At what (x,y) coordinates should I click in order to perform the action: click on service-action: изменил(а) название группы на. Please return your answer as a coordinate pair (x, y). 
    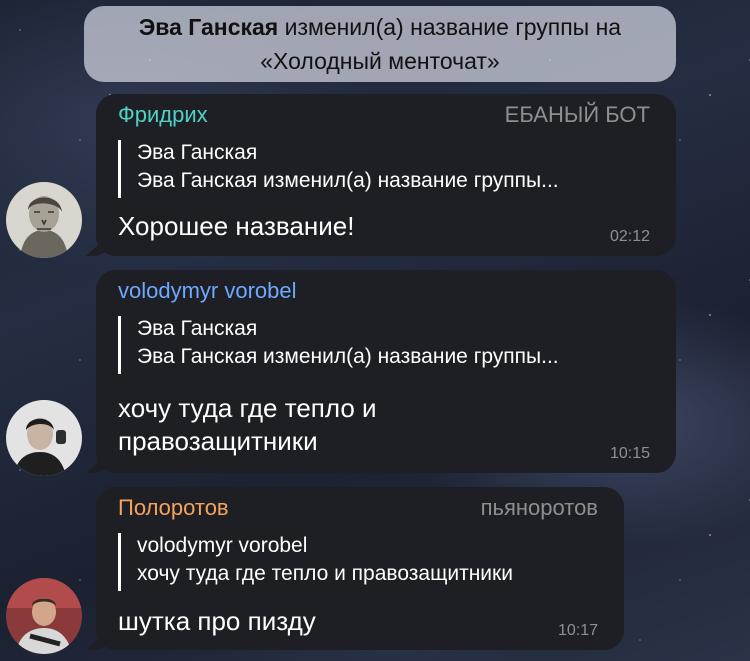
    Looking at the image, I should click on (450, 27).